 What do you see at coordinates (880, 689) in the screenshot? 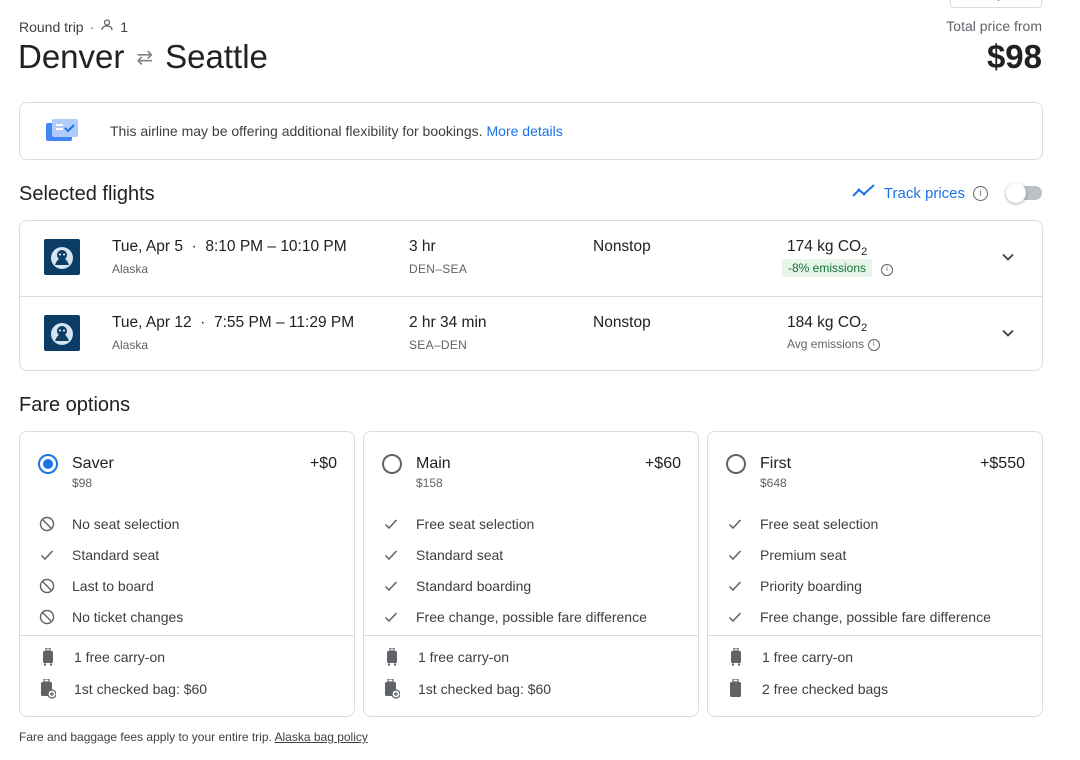
I see `baggage-item: 2 free checked bags` at bounding box center [880, 689].